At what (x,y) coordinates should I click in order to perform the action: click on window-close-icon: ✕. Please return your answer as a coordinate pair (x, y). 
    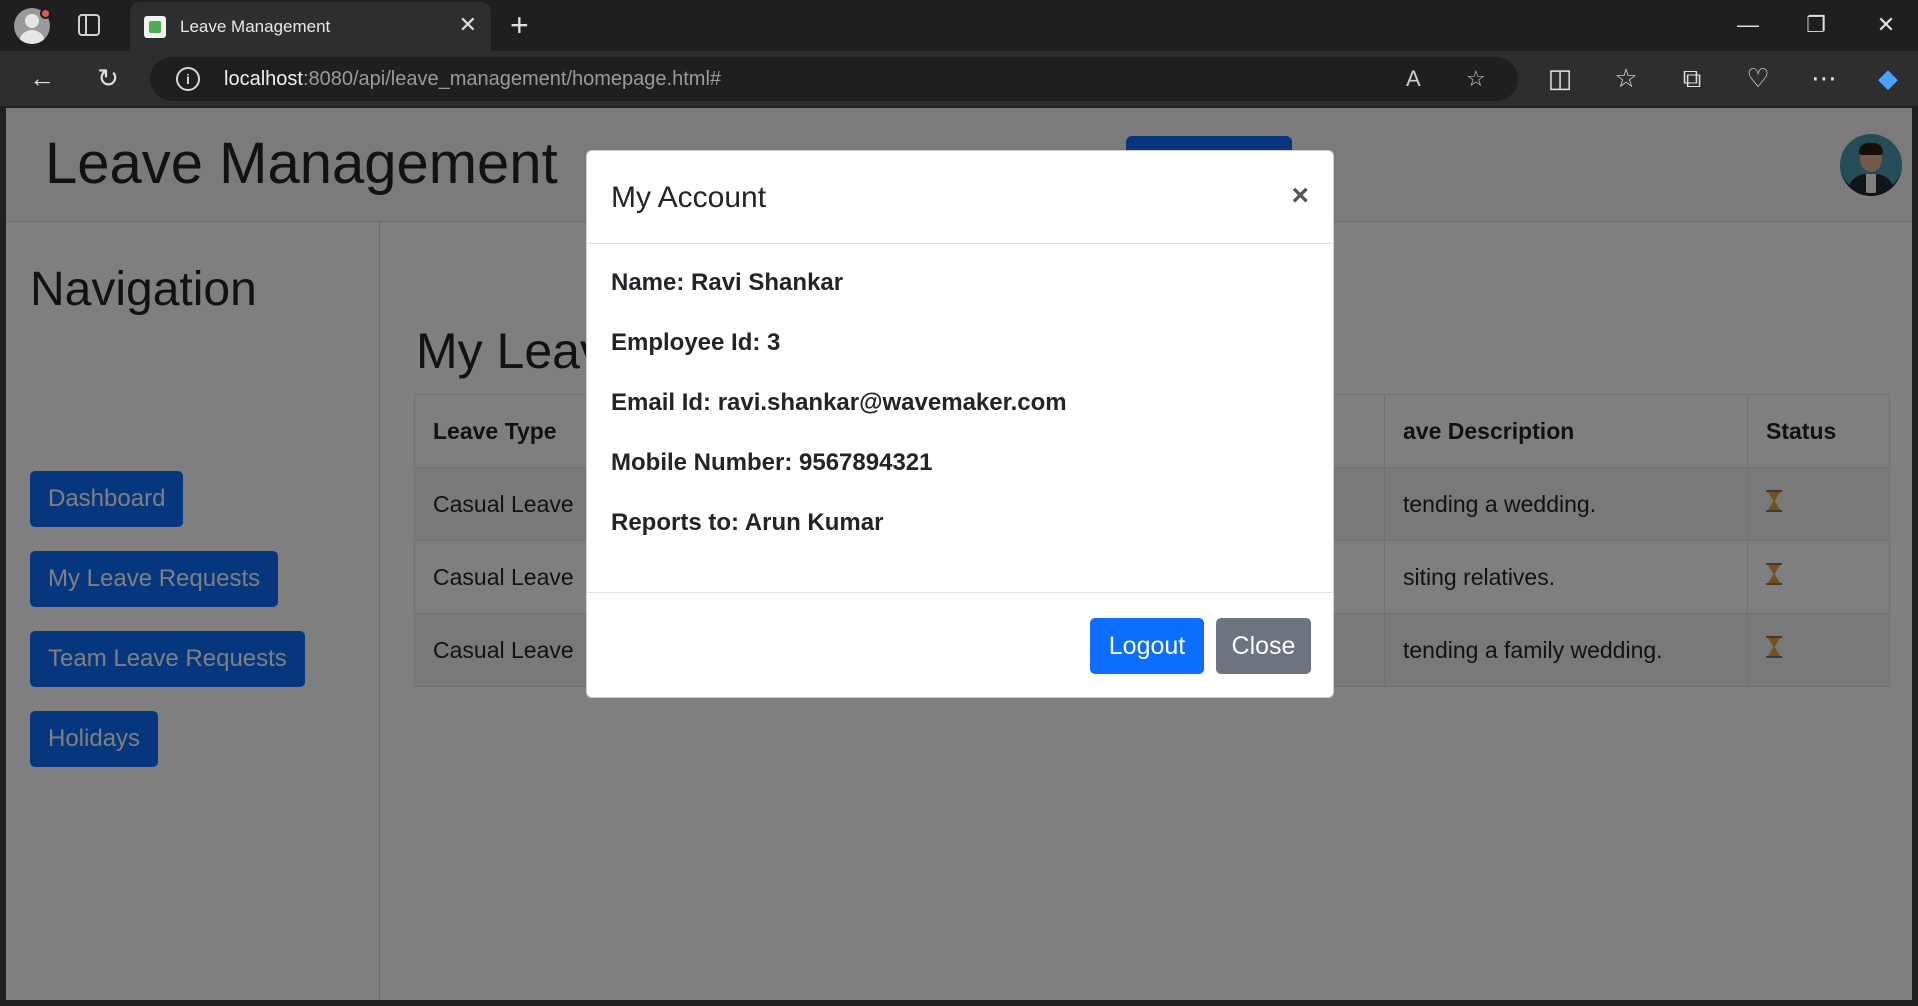
    Looking at the image, I should click on (1886, 25).